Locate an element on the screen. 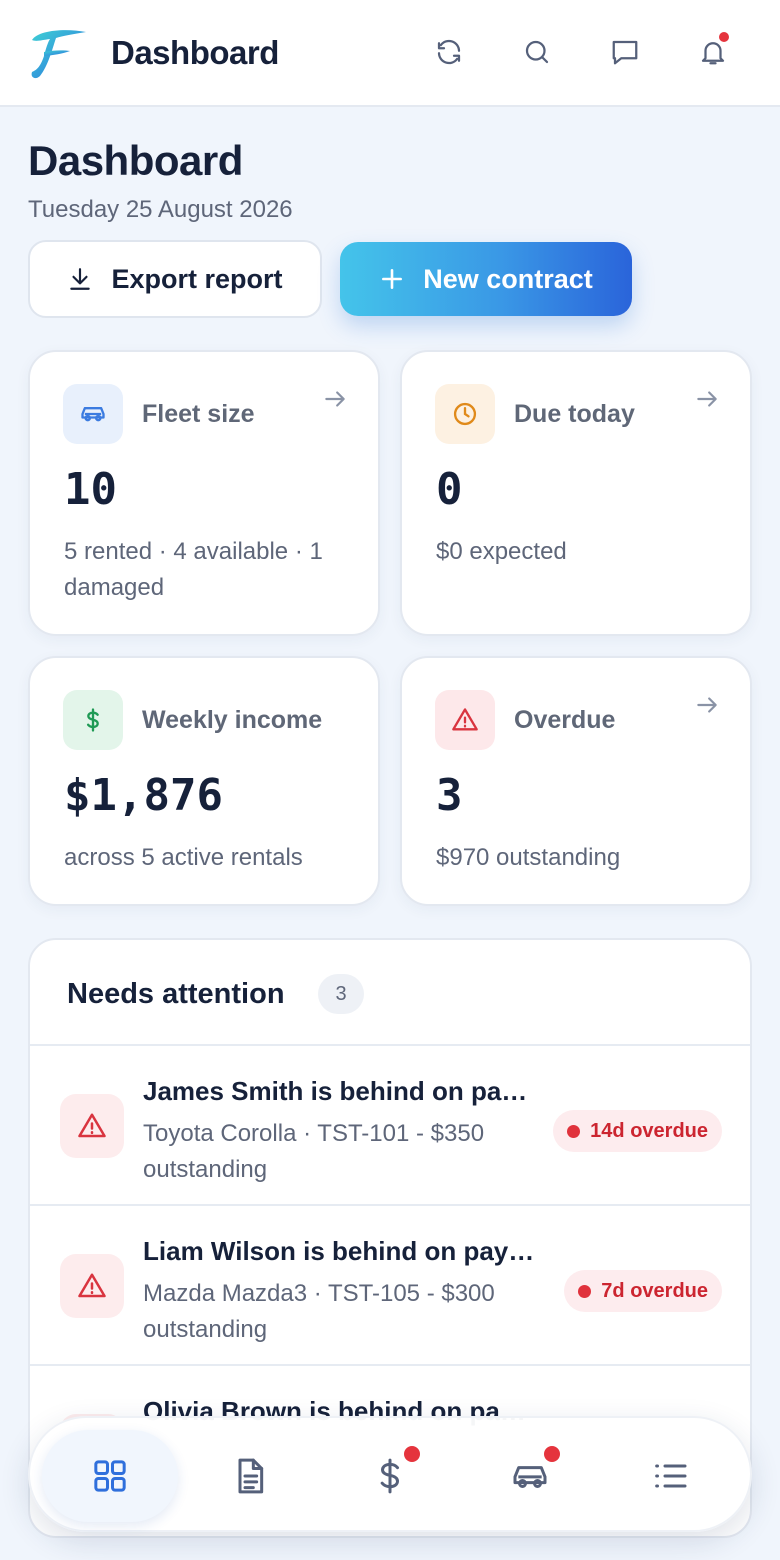 The width and height of the screenshot is (780, 1560). document-icon is located at coordinates (251, 1476).